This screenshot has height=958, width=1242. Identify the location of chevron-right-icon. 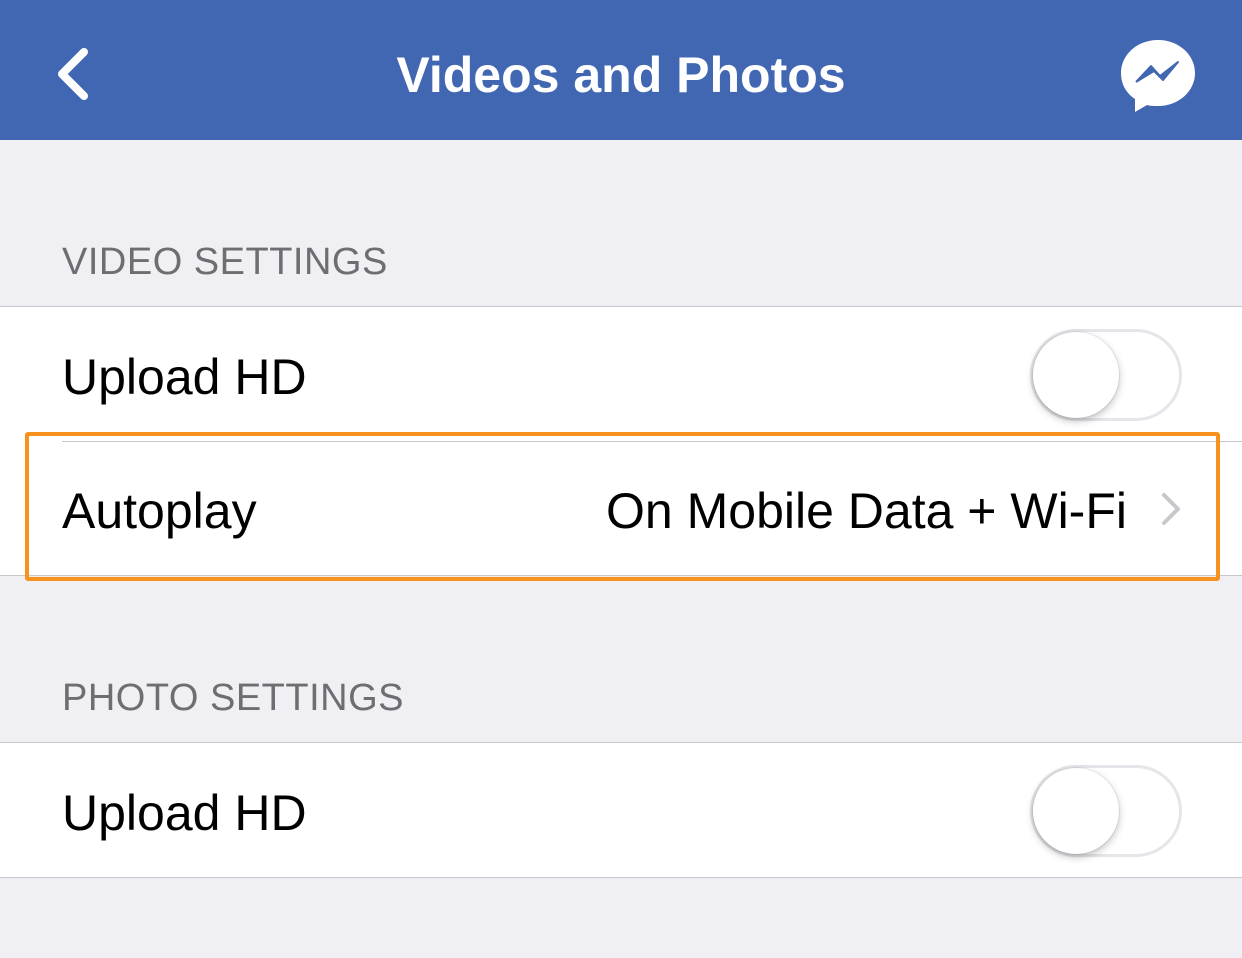
(1171, 509).